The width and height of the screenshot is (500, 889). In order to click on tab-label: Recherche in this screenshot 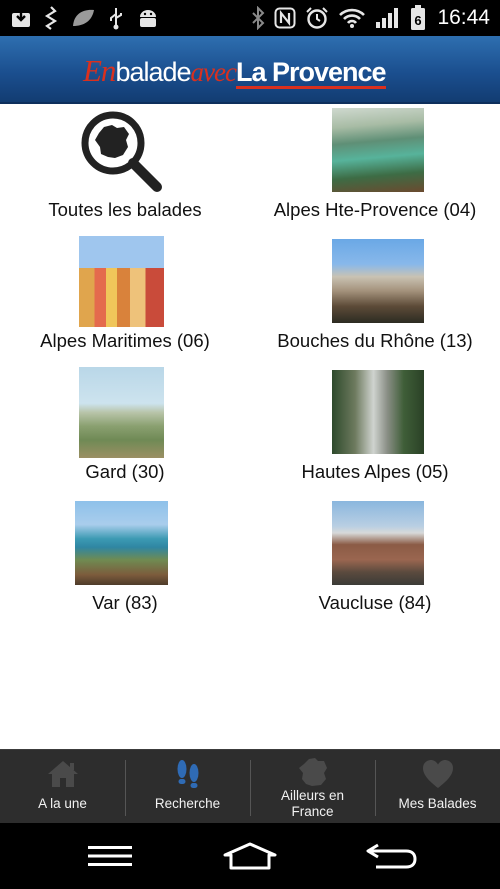, I will do `click(187, 803)`.